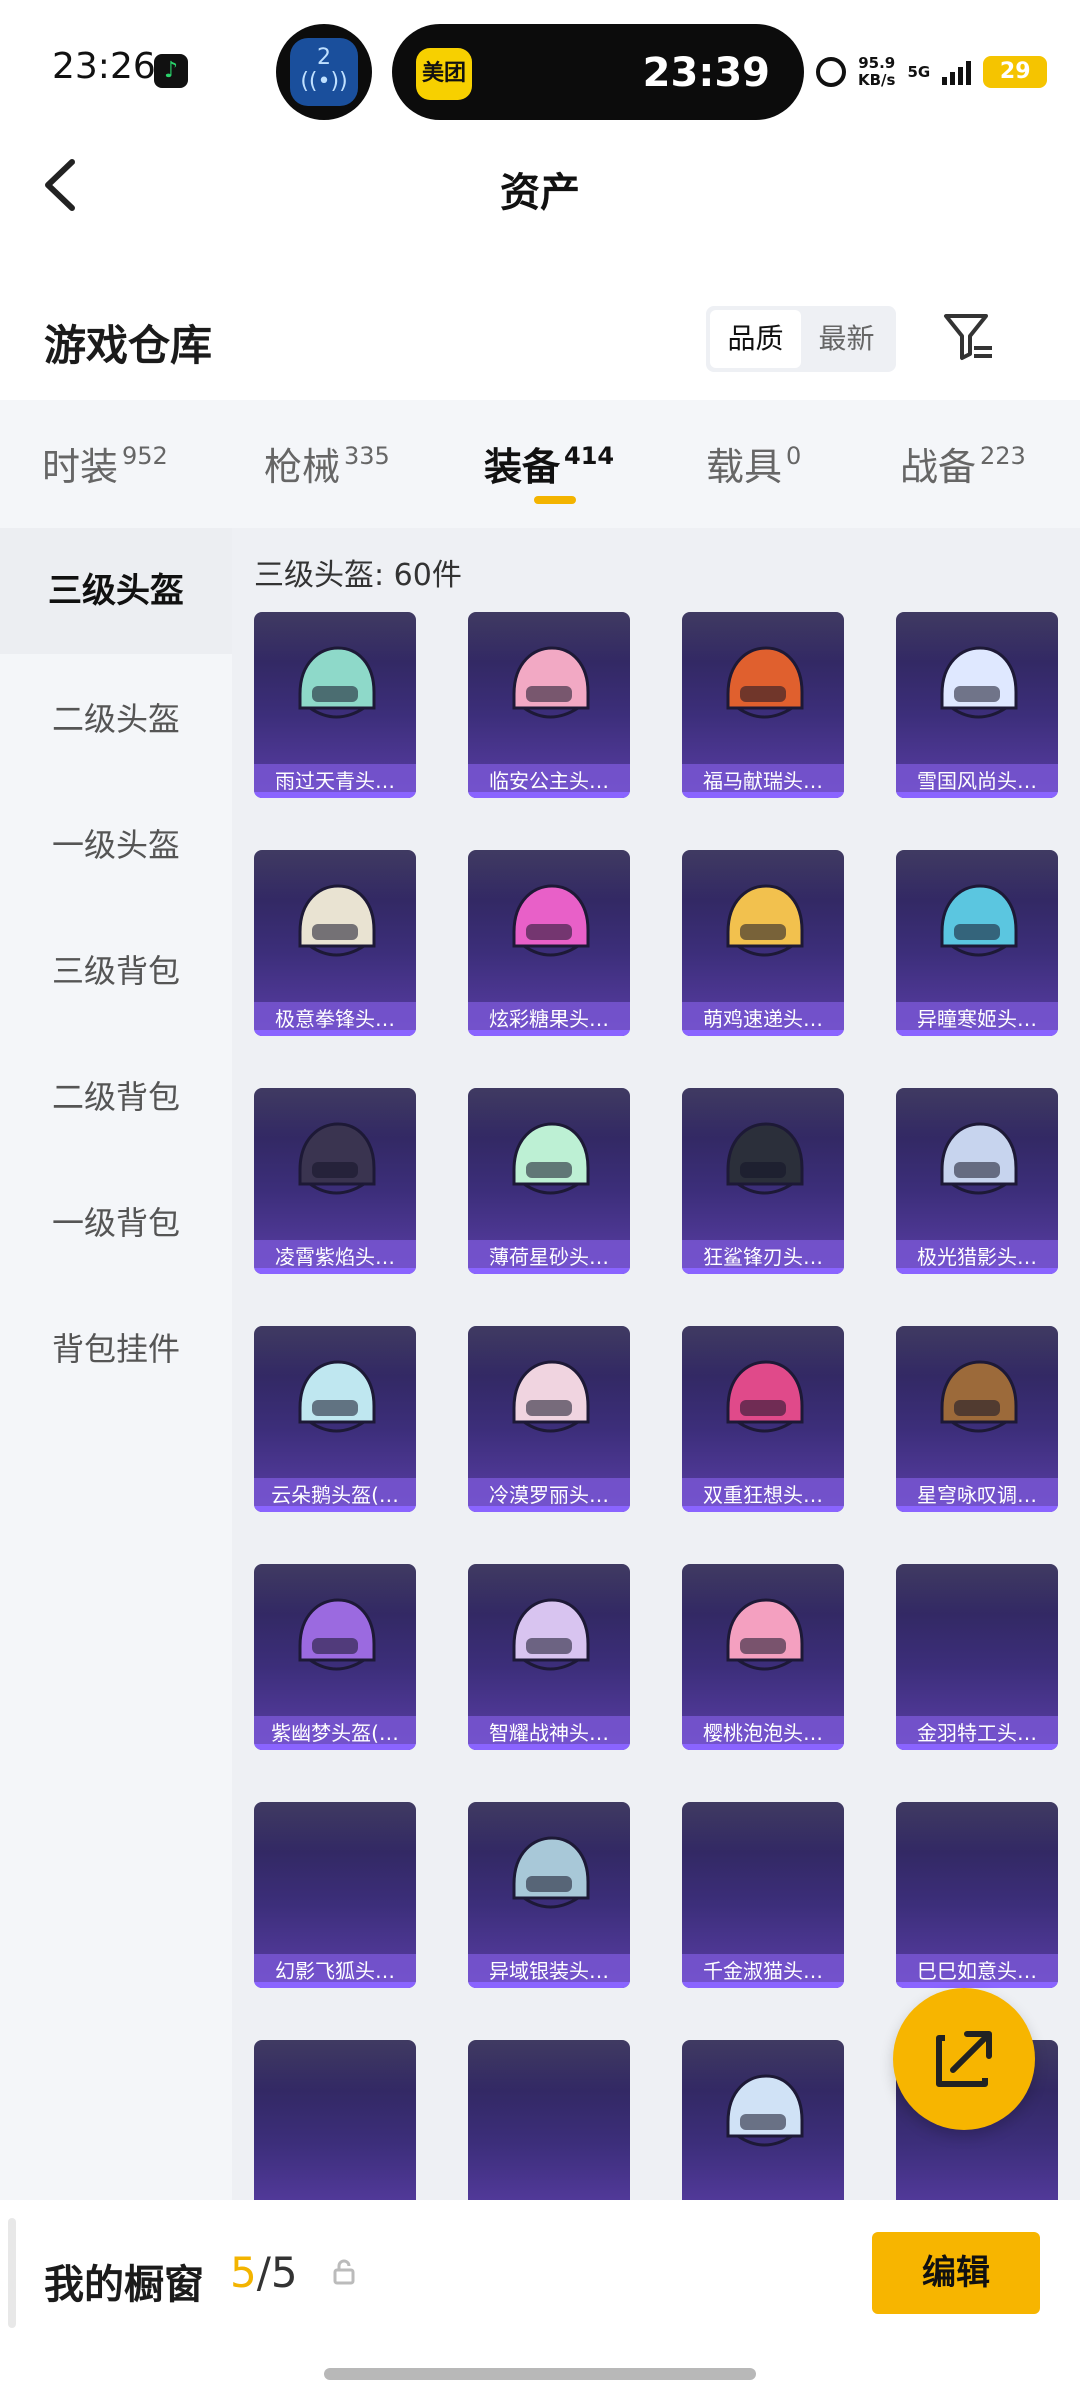 This screenshot has height=2400, width=1080. Describe the element at coordinates (956, 2273) in the screenshot. I see `edit-button: 编辑` at that location.